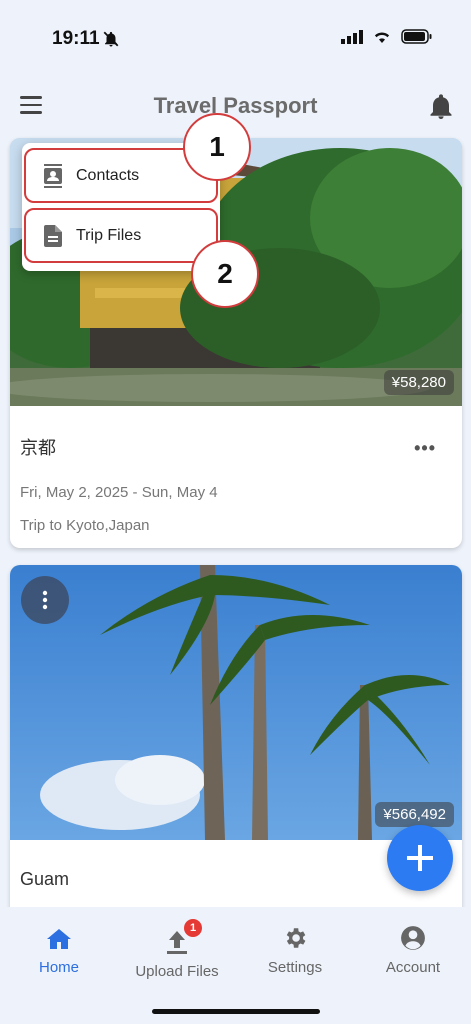  I want to click on callout-marker: 1, so click(217, 147).